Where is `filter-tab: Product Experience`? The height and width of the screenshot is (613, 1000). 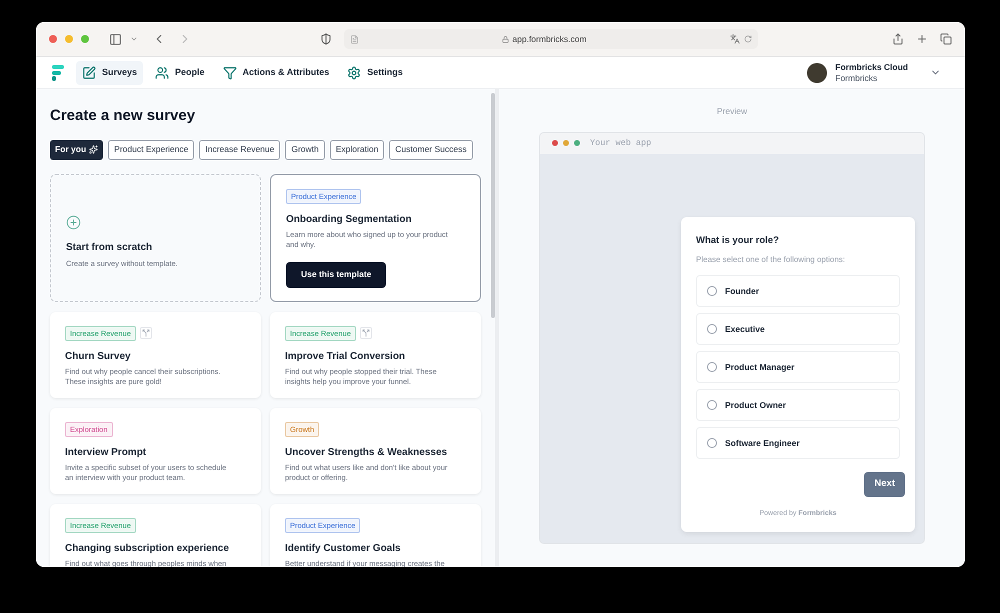
filter-tab: Product Experience is located at coordinates (151, 150).